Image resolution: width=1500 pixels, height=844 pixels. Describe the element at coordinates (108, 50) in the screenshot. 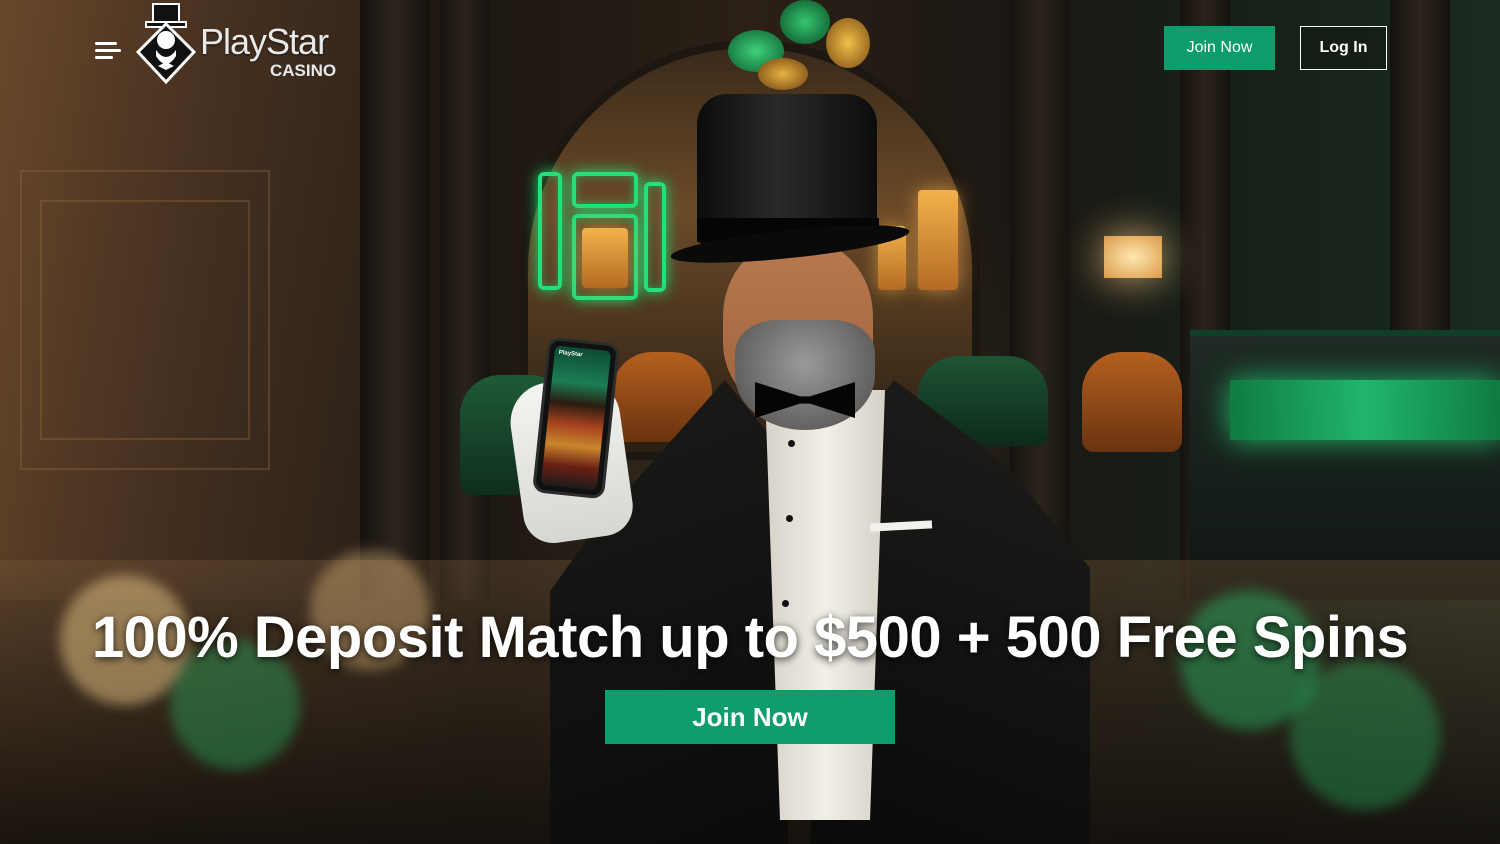

I see `hamburger-menu-icon` at that location.